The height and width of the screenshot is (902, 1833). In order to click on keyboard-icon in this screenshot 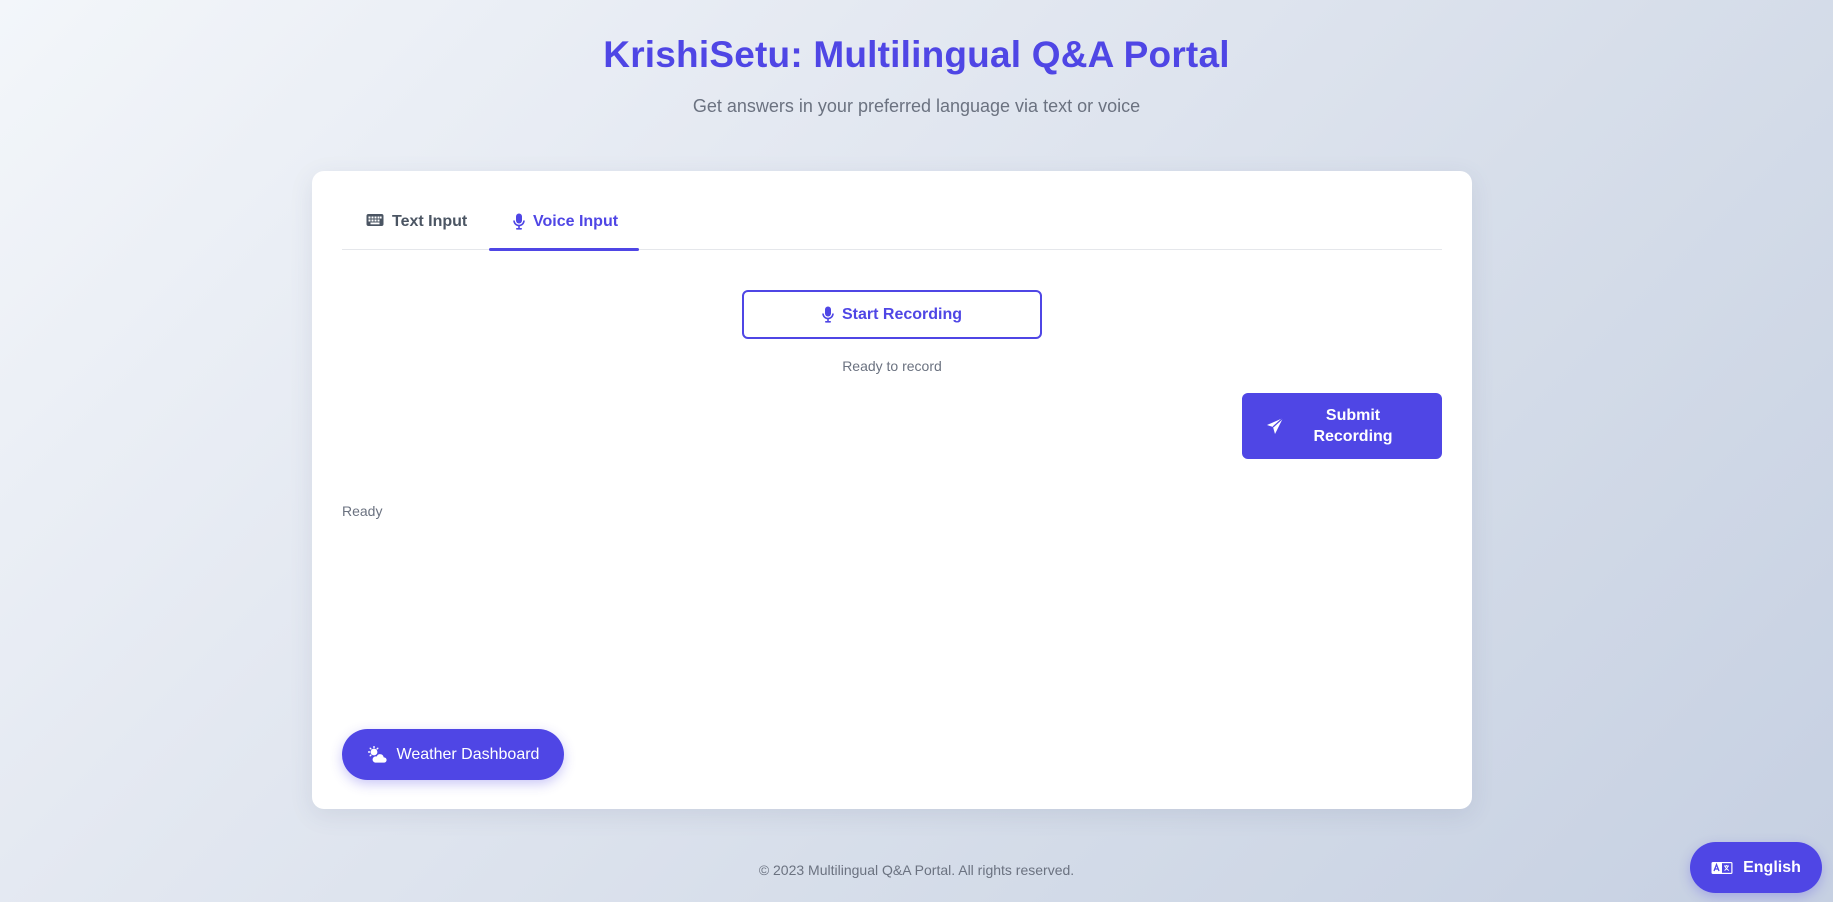, I will do `click(375, 220)`.